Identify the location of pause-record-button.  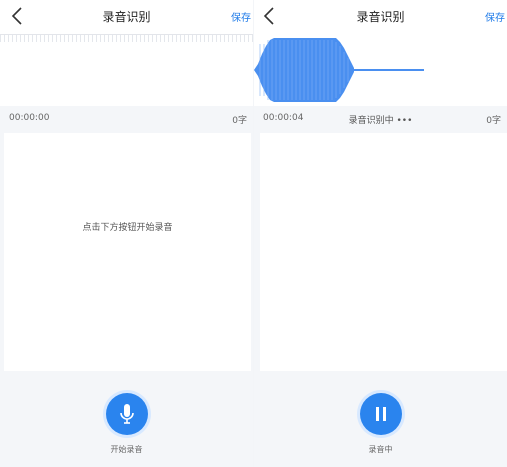
(380, 414).